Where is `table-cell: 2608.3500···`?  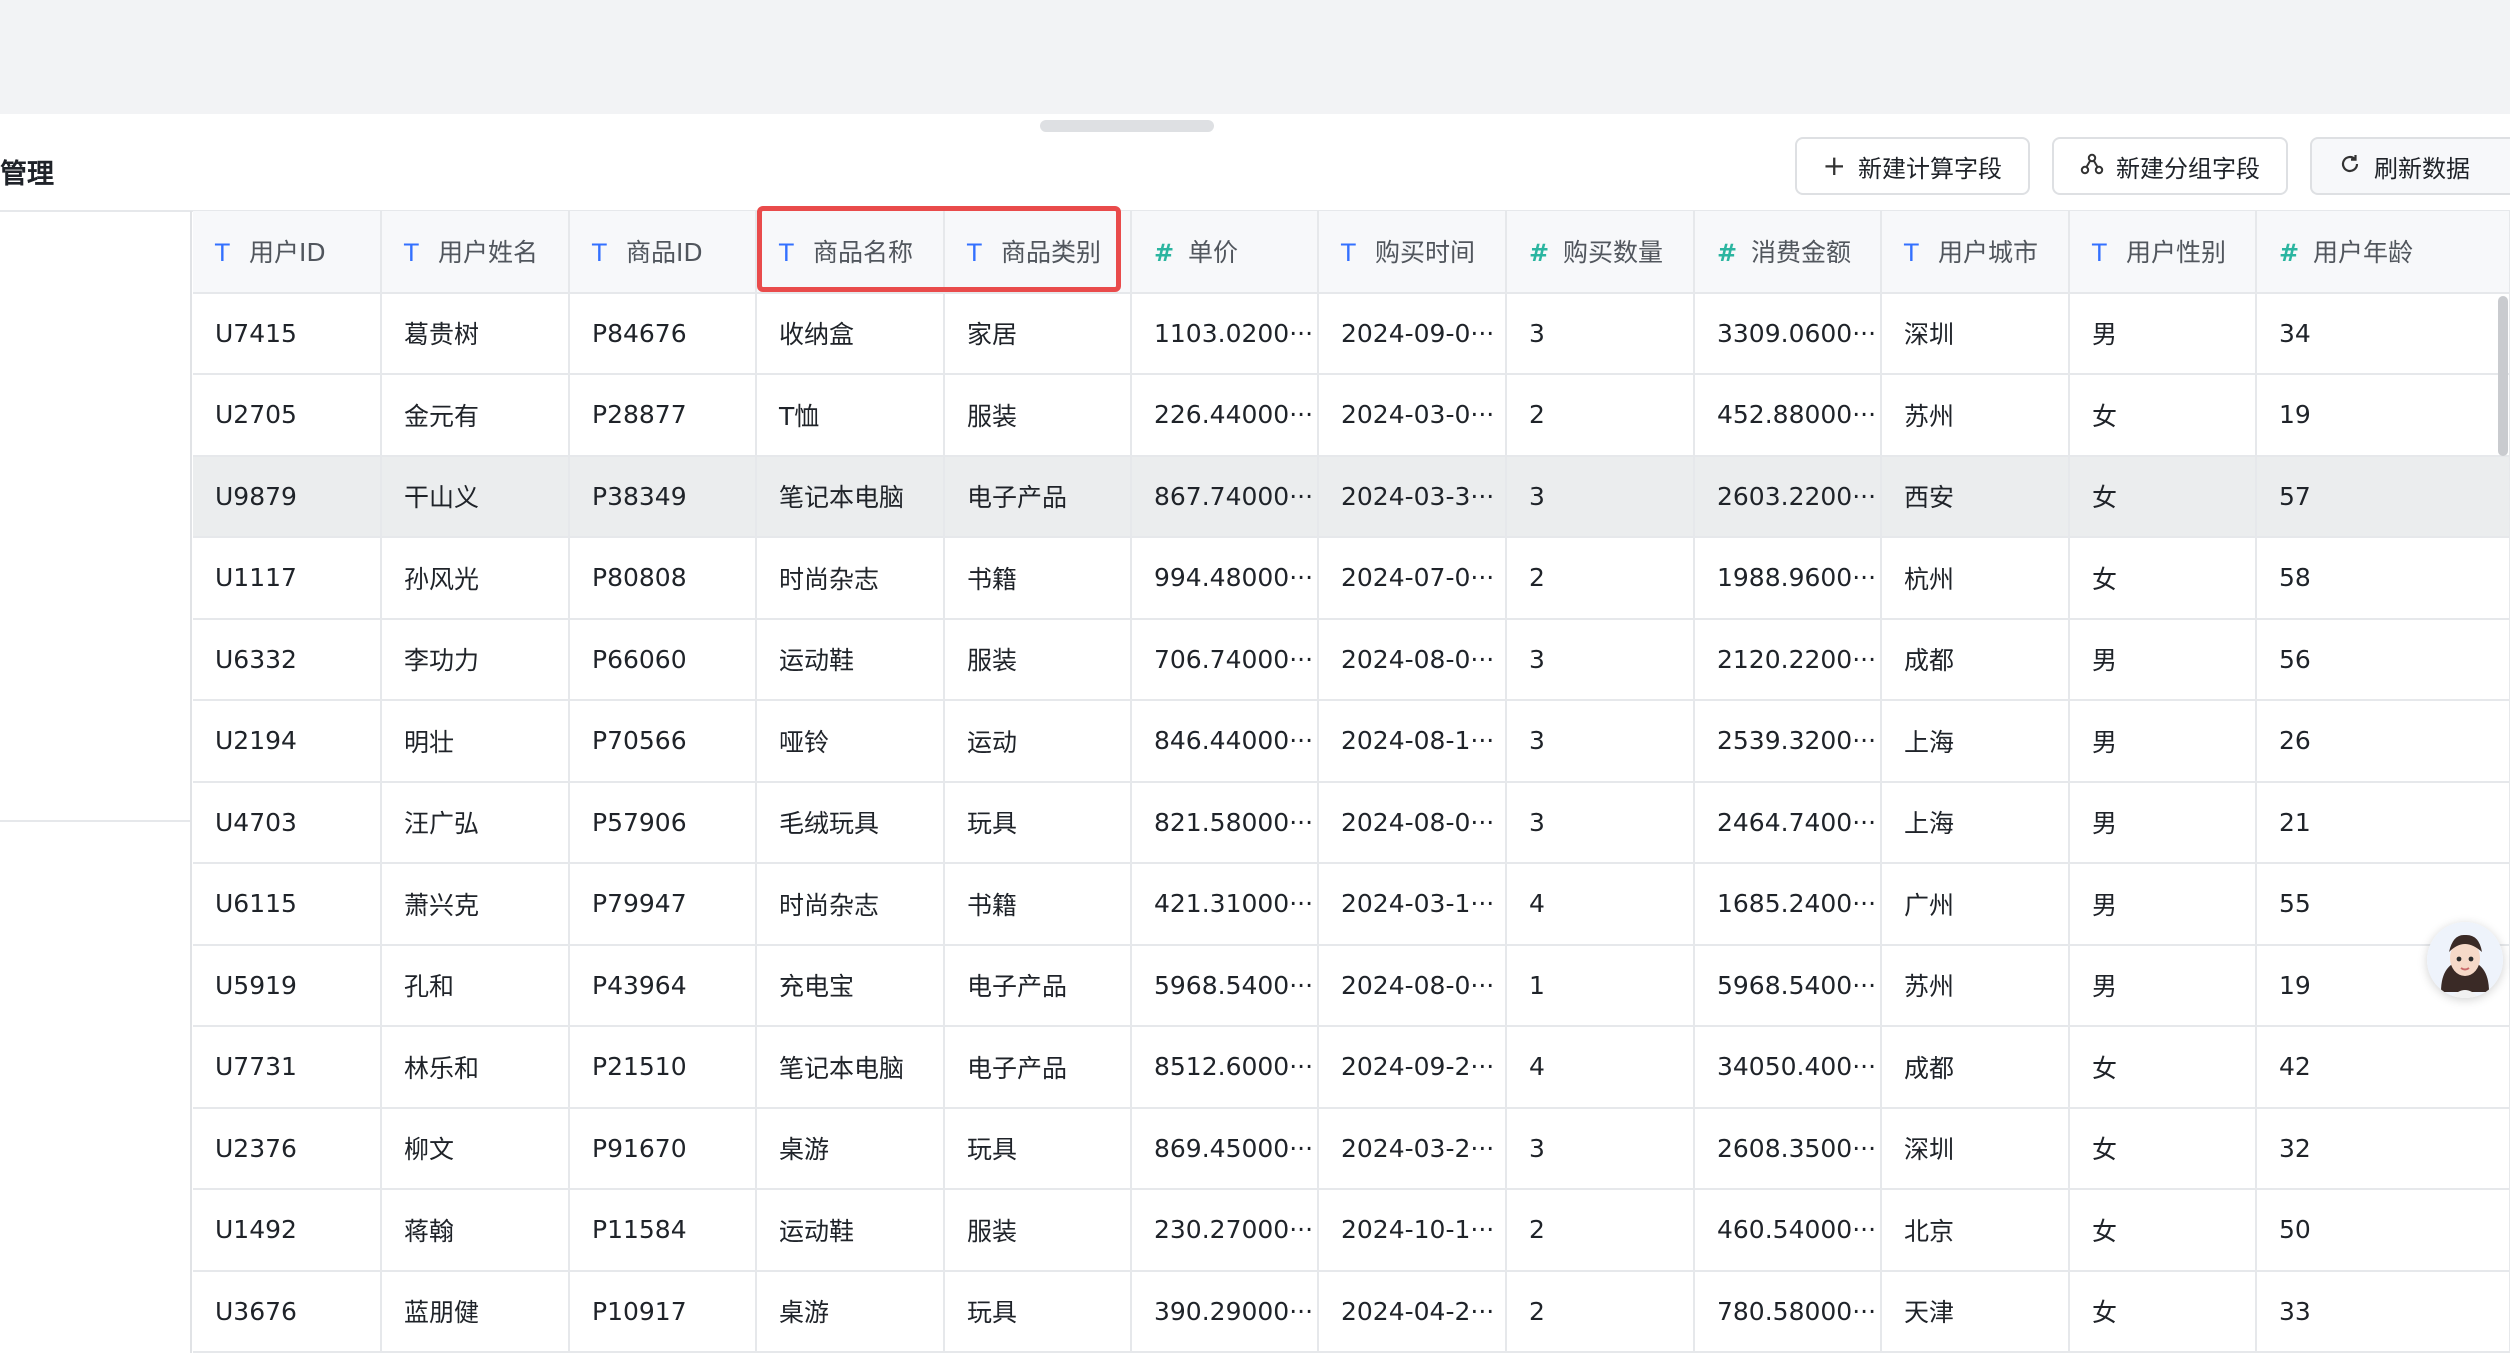
table-cell: 2608.3500··· is located at coordinates (1788, 1148).